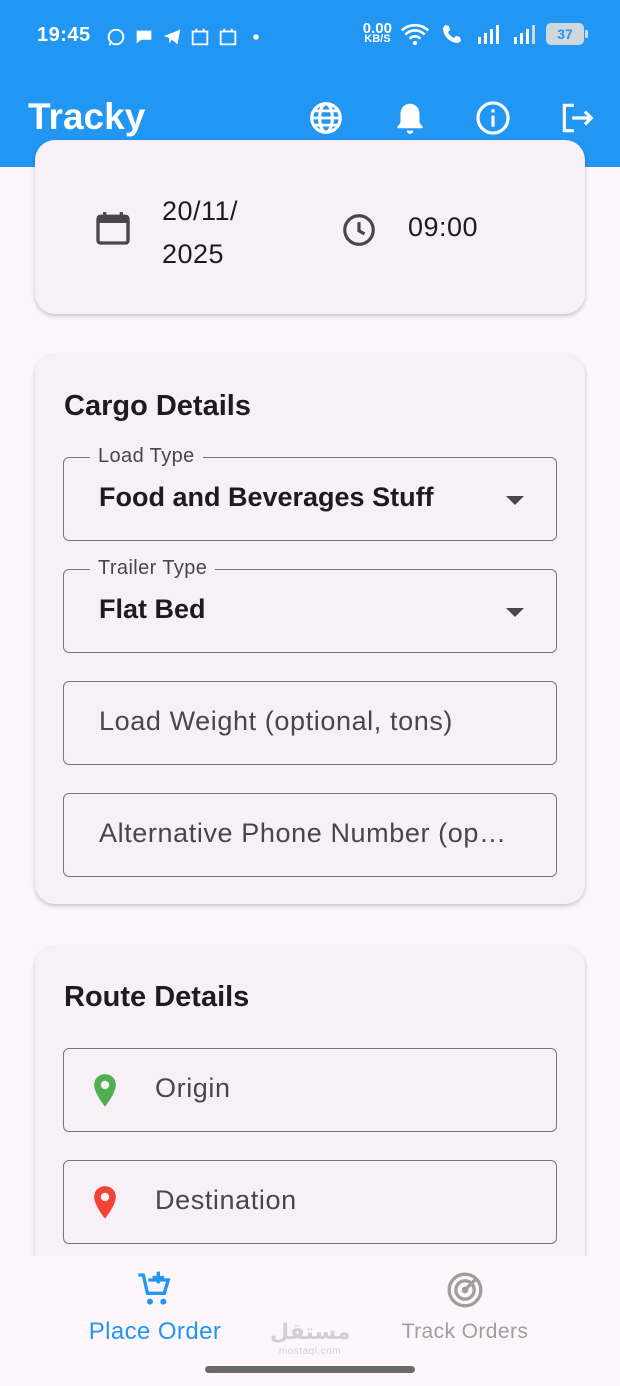 Image resolution: width=620 pixels, height=1386 pixels. I want to click on schedule-card: 20/11/ 2025 09:00, so click(310, 227).